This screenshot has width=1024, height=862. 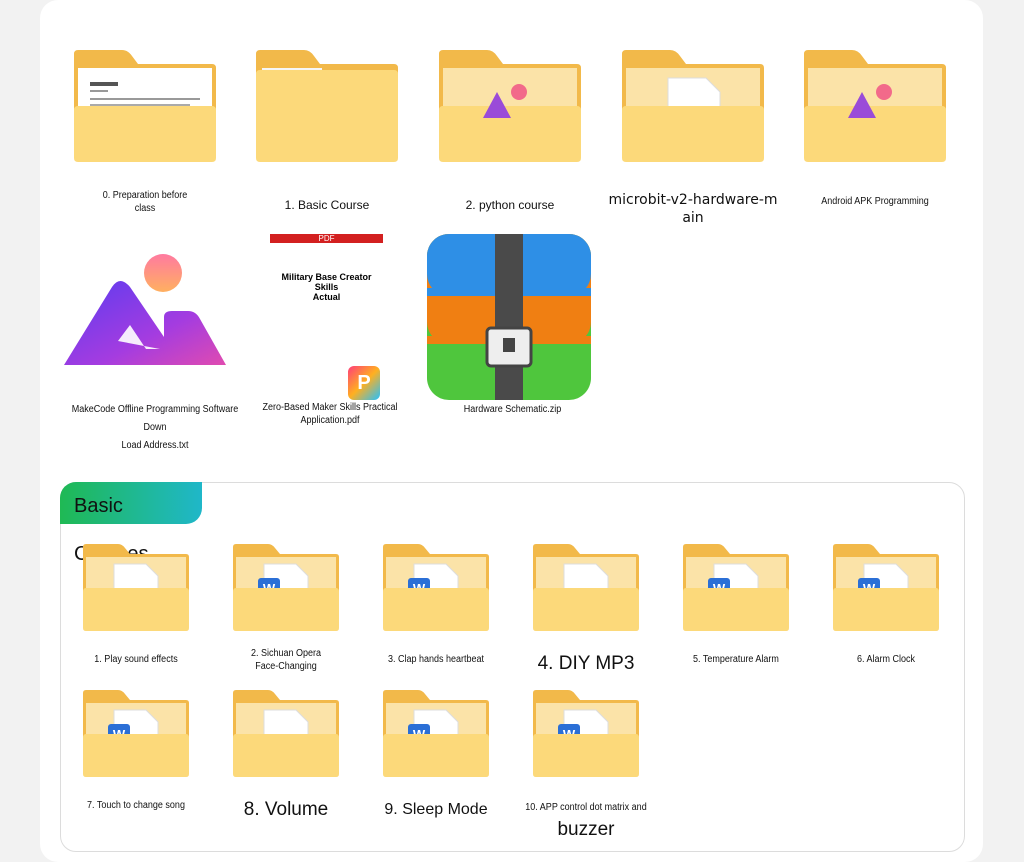 I want to click on course-label: 7. Touch to change song, so click(x=136, y=805).